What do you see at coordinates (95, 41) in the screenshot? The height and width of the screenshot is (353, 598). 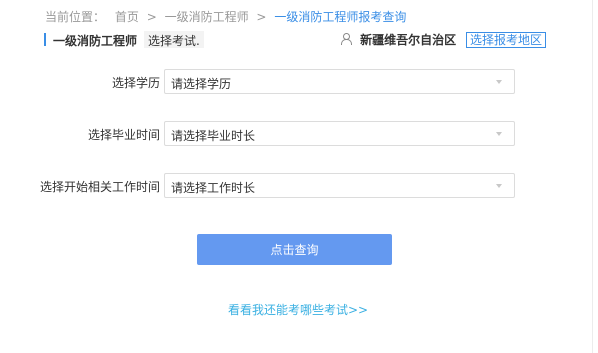 I see `exam-title: 一级消防工程师` at bounding box center [95, 41].